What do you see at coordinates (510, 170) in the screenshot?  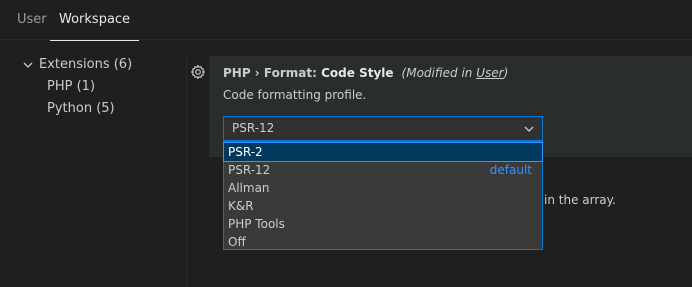 I see `default-badge: default` at bounding box center [510, 170].